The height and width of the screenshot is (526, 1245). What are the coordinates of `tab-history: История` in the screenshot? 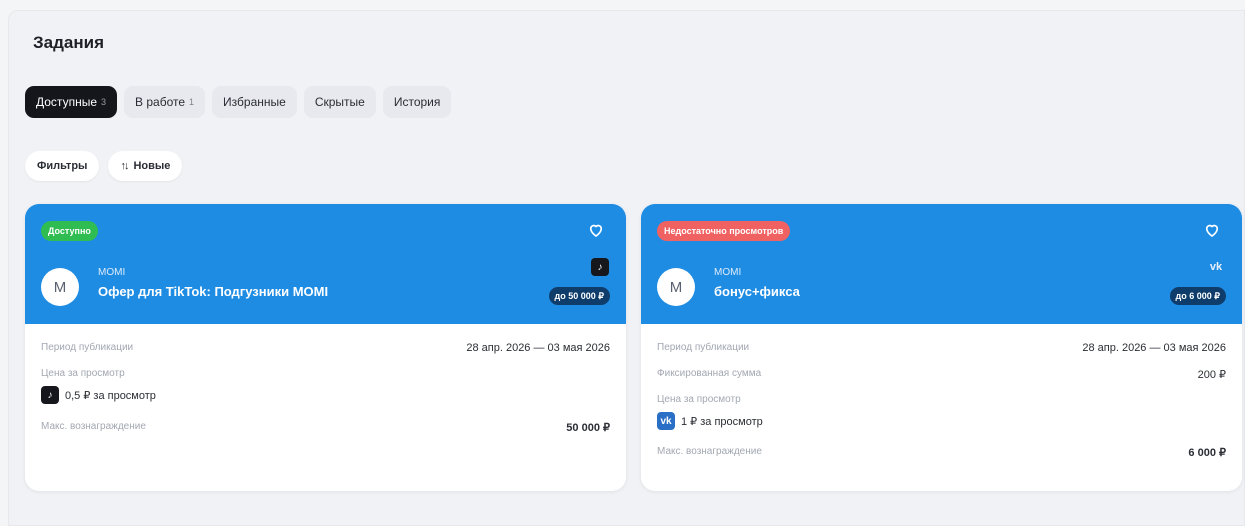 It's located at (417, 102).